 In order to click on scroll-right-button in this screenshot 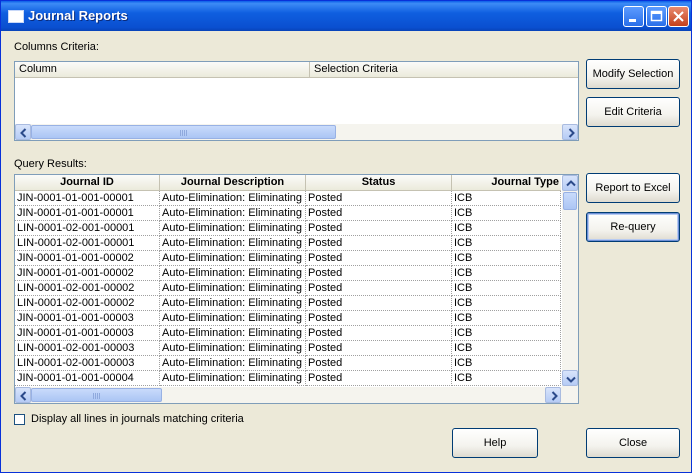, I will do `click(570, 132)`.